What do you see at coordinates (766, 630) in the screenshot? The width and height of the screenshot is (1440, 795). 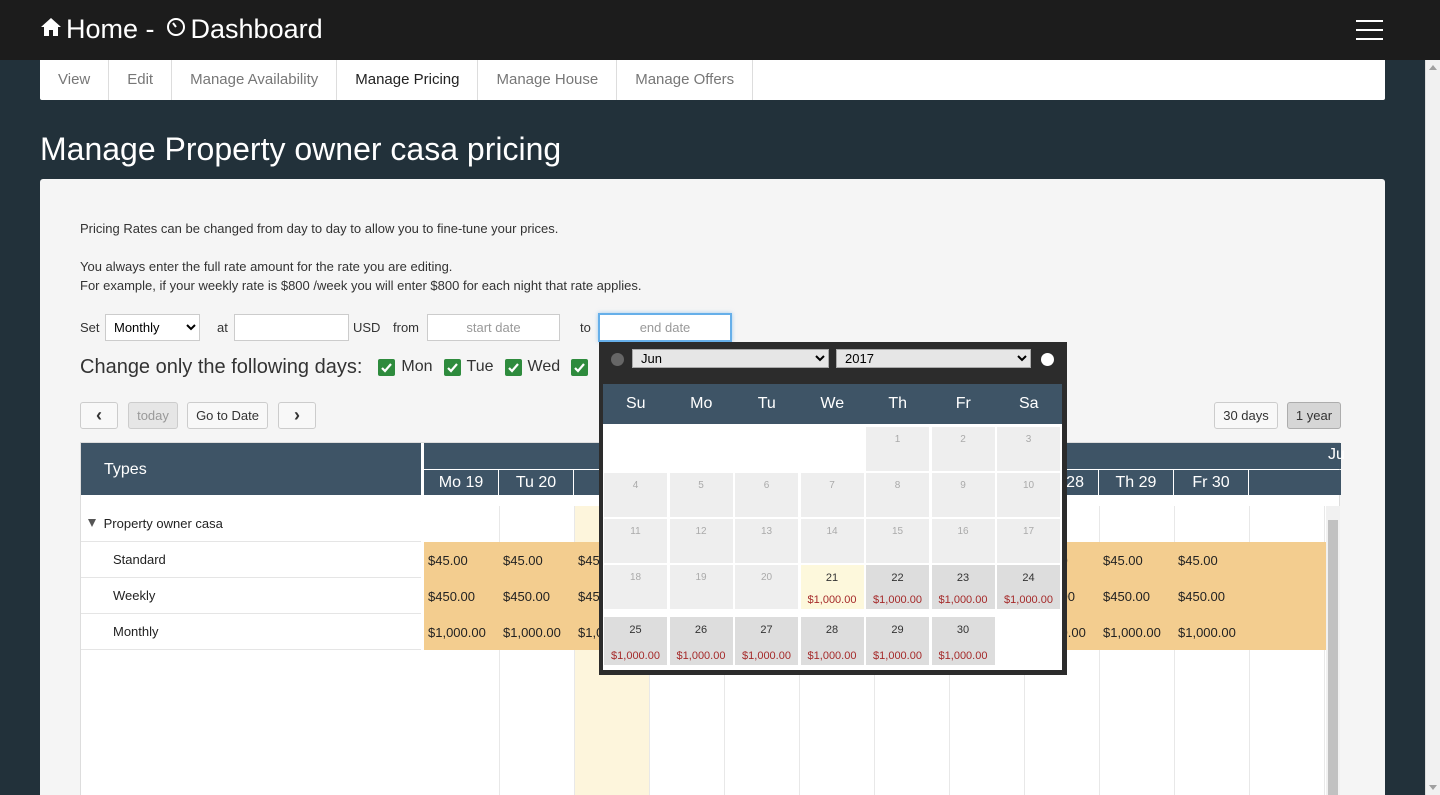 I see `day-number: 27` at bounding box center [766, 630].